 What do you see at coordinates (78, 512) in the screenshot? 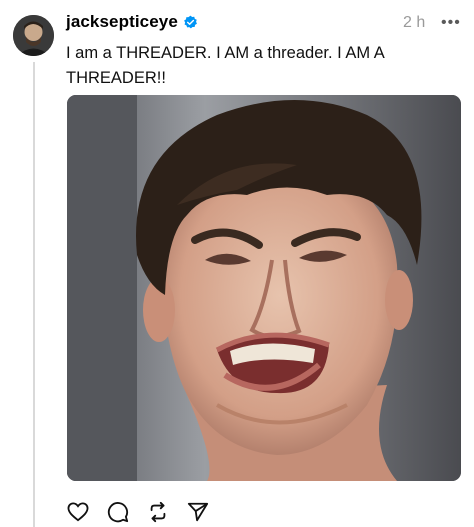
I see `heart-icon` at bounding box center [78, 512].